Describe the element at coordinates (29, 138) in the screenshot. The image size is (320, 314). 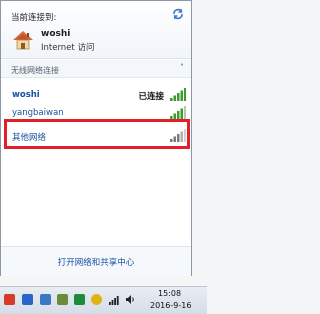
I see `network-name: 其他网络` at that location.